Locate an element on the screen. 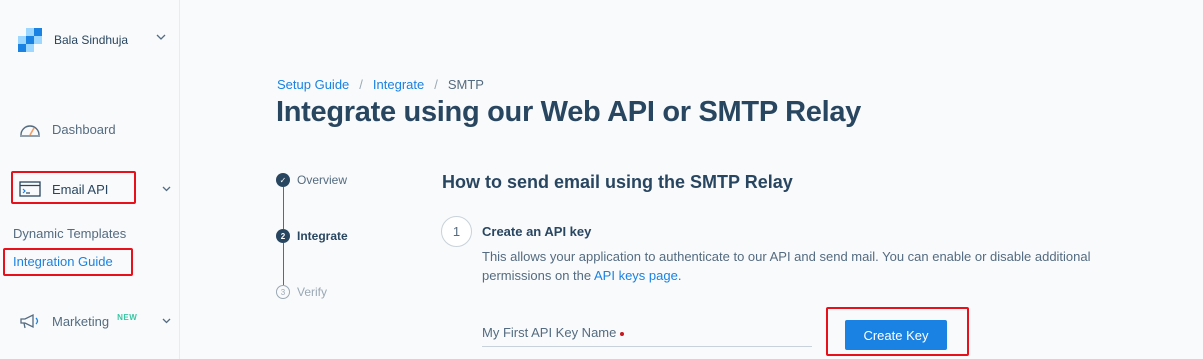 This screenshot has width=1203, height=359. step-label: Verify is located at coordinates (312, 292).